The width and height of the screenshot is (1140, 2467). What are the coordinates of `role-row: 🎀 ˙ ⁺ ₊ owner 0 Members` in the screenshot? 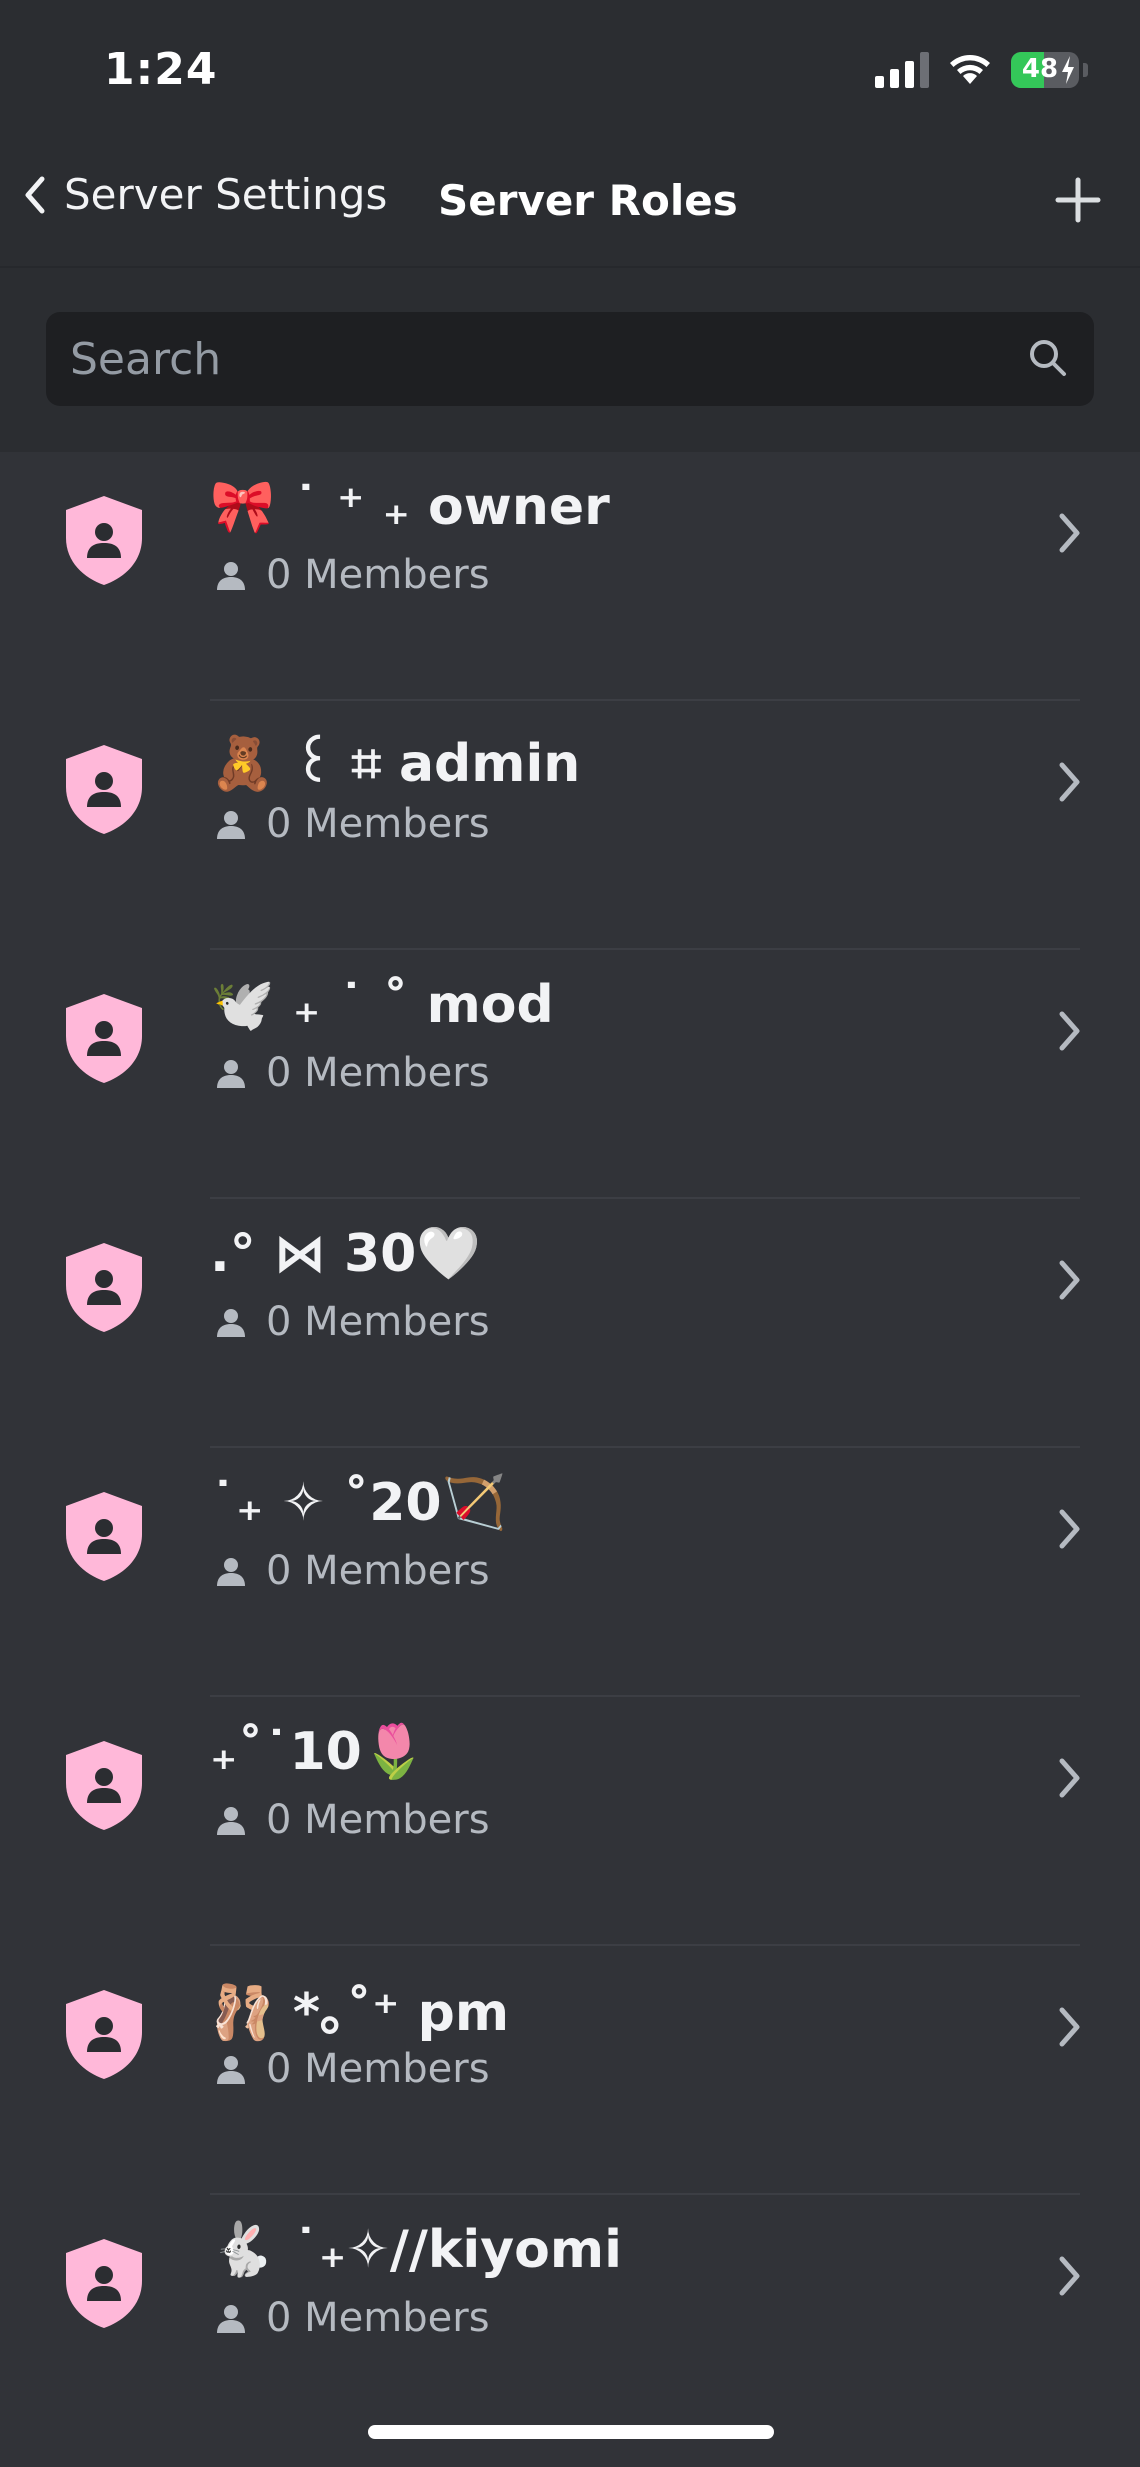 It's located at (570, 576).